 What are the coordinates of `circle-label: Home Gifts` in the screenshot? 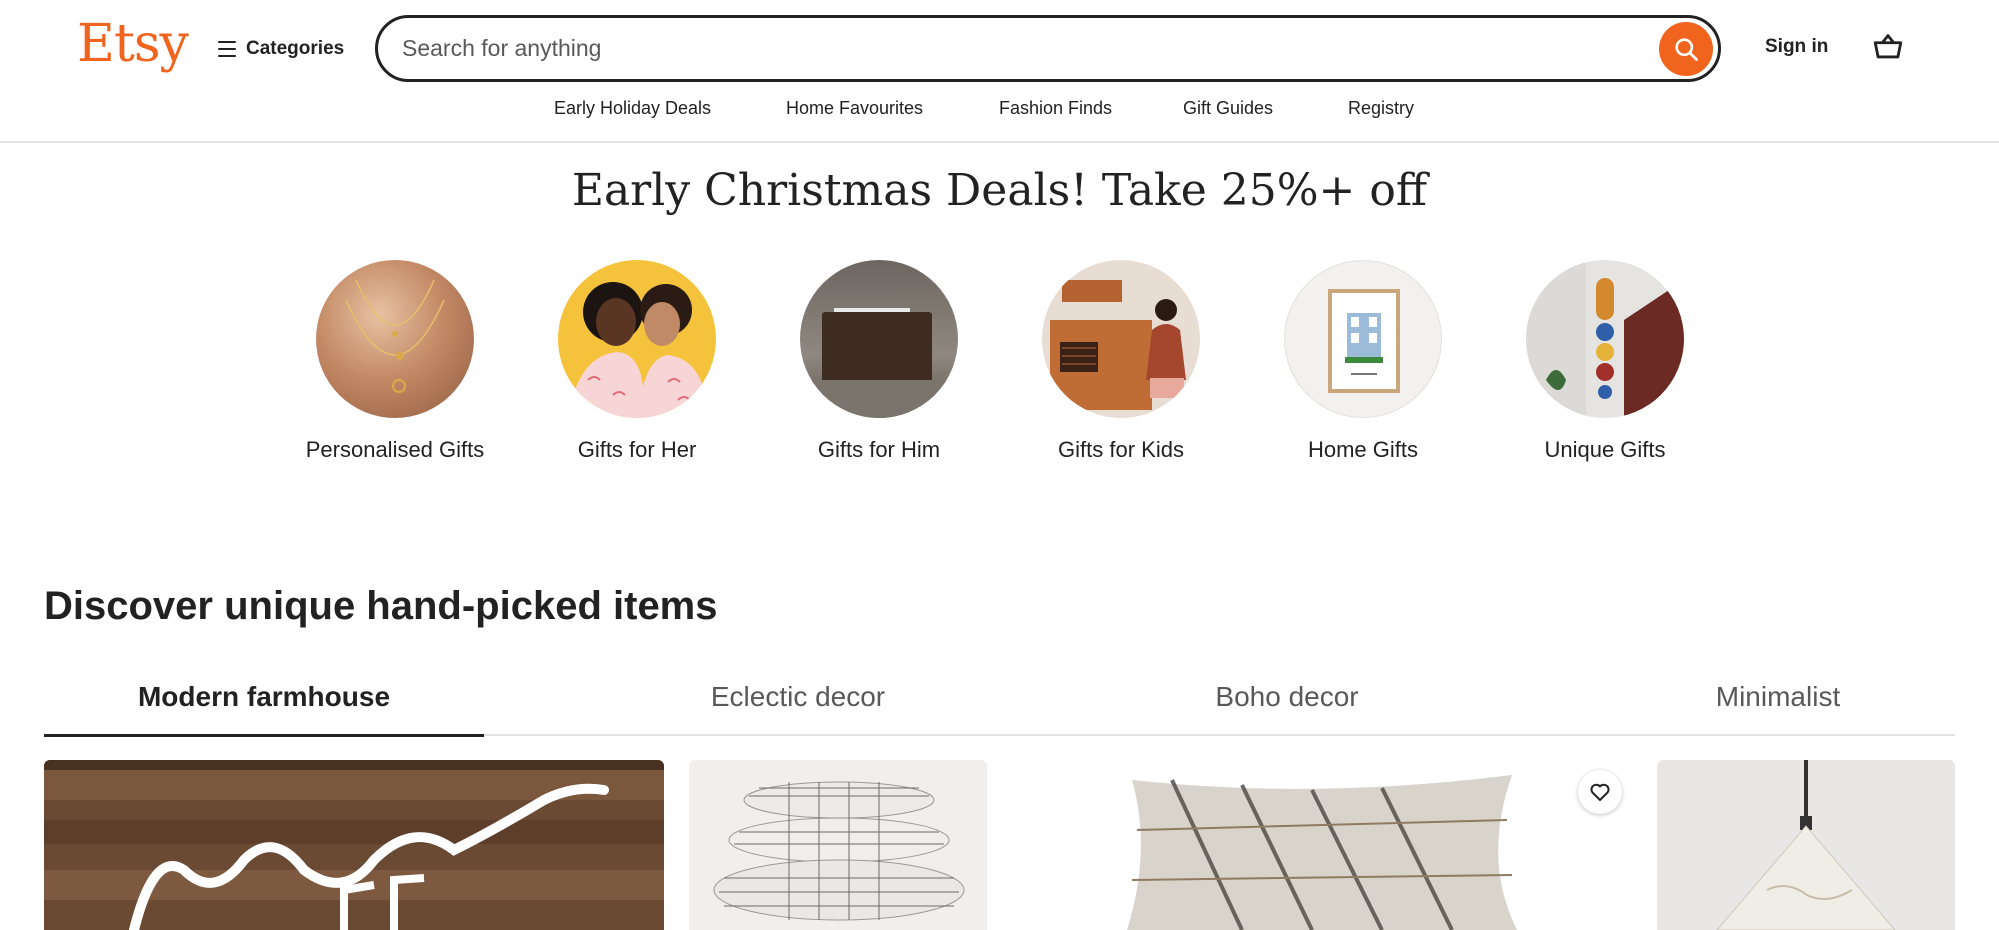 It's located at (1363, 449).